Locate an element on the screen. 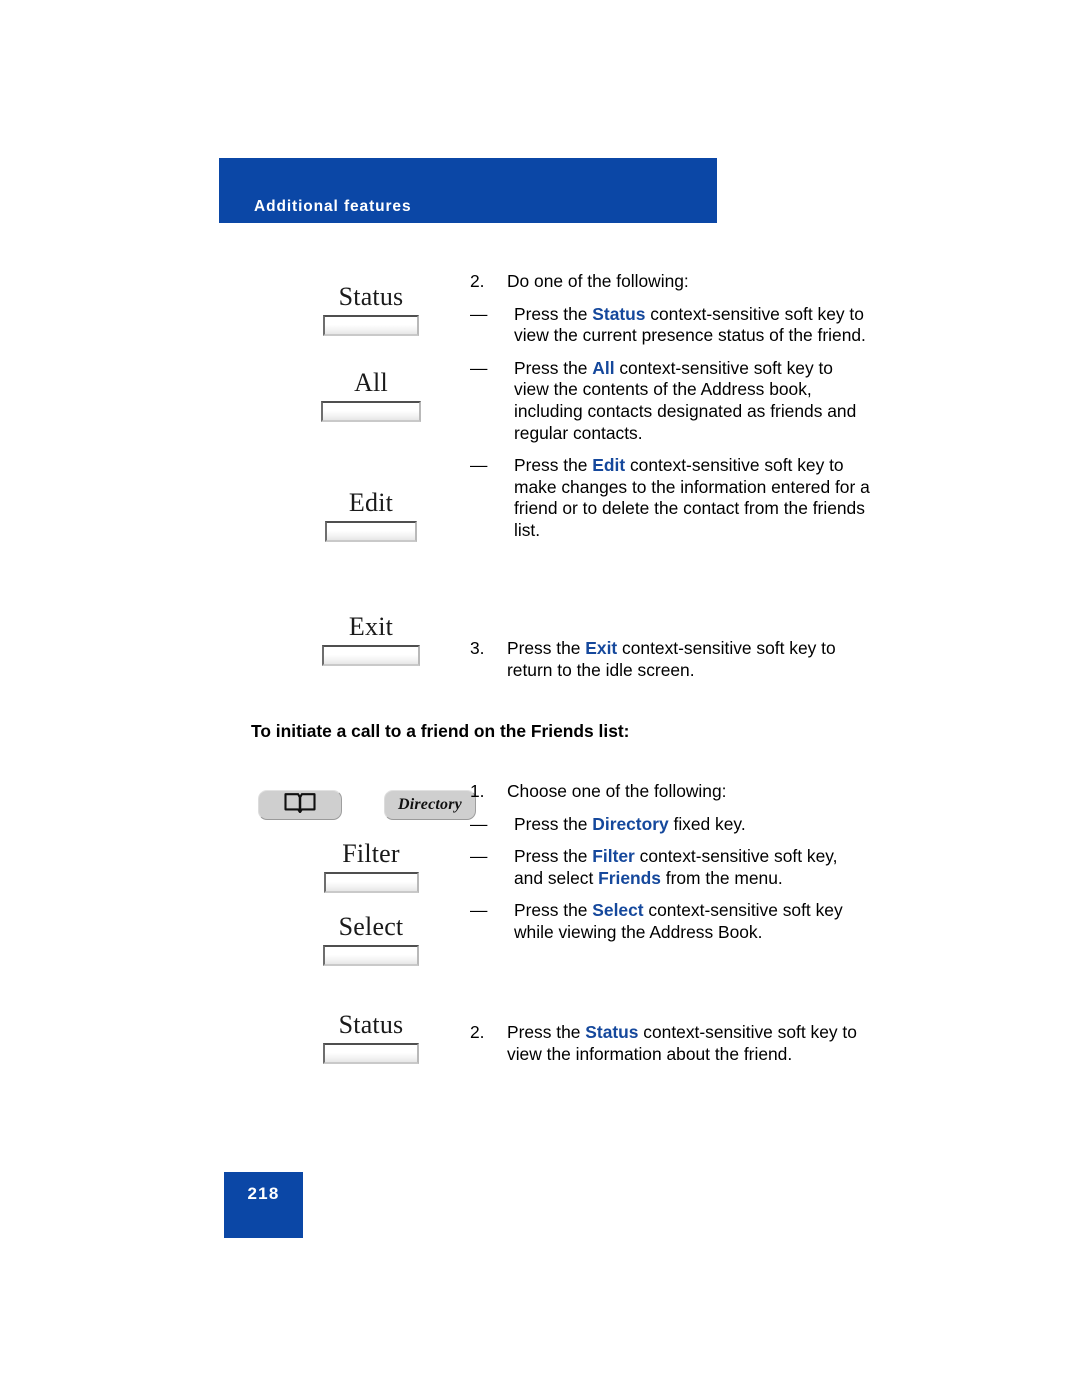 This screenshot has height=1397, width=1080. softkey-filter-box is located at coordinates (371, 883).